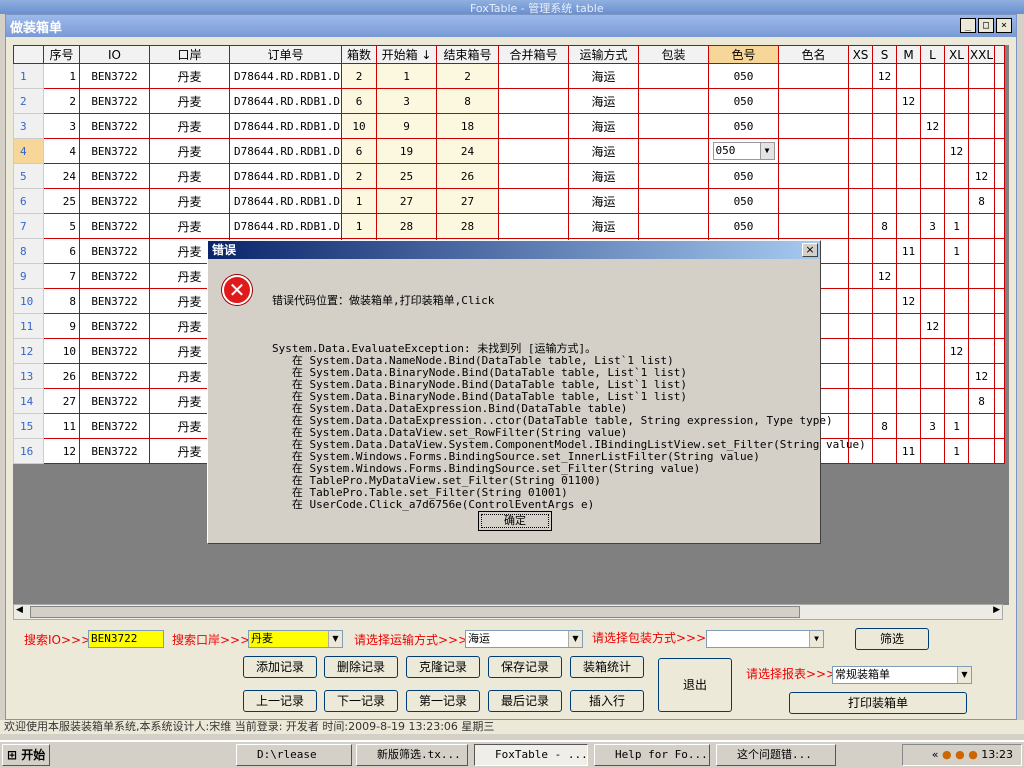 This screenshot has width=1024, height=768. I want to click on row-number-header, so click(28, 54).